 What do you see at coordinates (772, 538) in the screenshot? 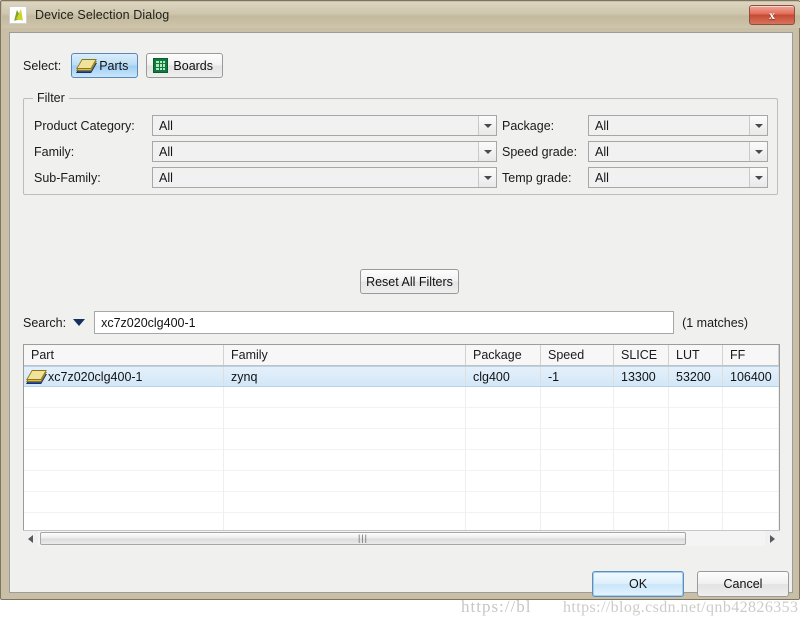
I see `arrow-right-icon` at bounding box center [772, 538].